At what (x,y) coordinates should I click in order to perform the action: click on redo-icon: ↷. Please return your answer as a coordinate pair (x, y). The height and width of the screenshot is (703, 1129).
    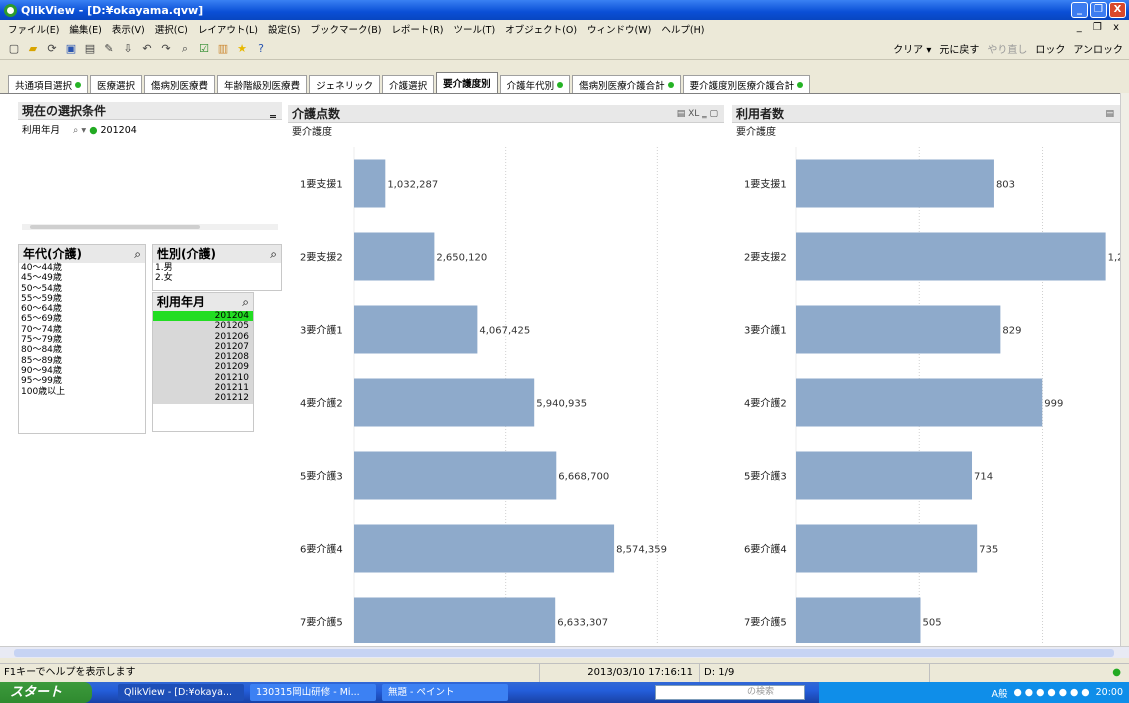
    Looking at the image, I should click on (166, 49).